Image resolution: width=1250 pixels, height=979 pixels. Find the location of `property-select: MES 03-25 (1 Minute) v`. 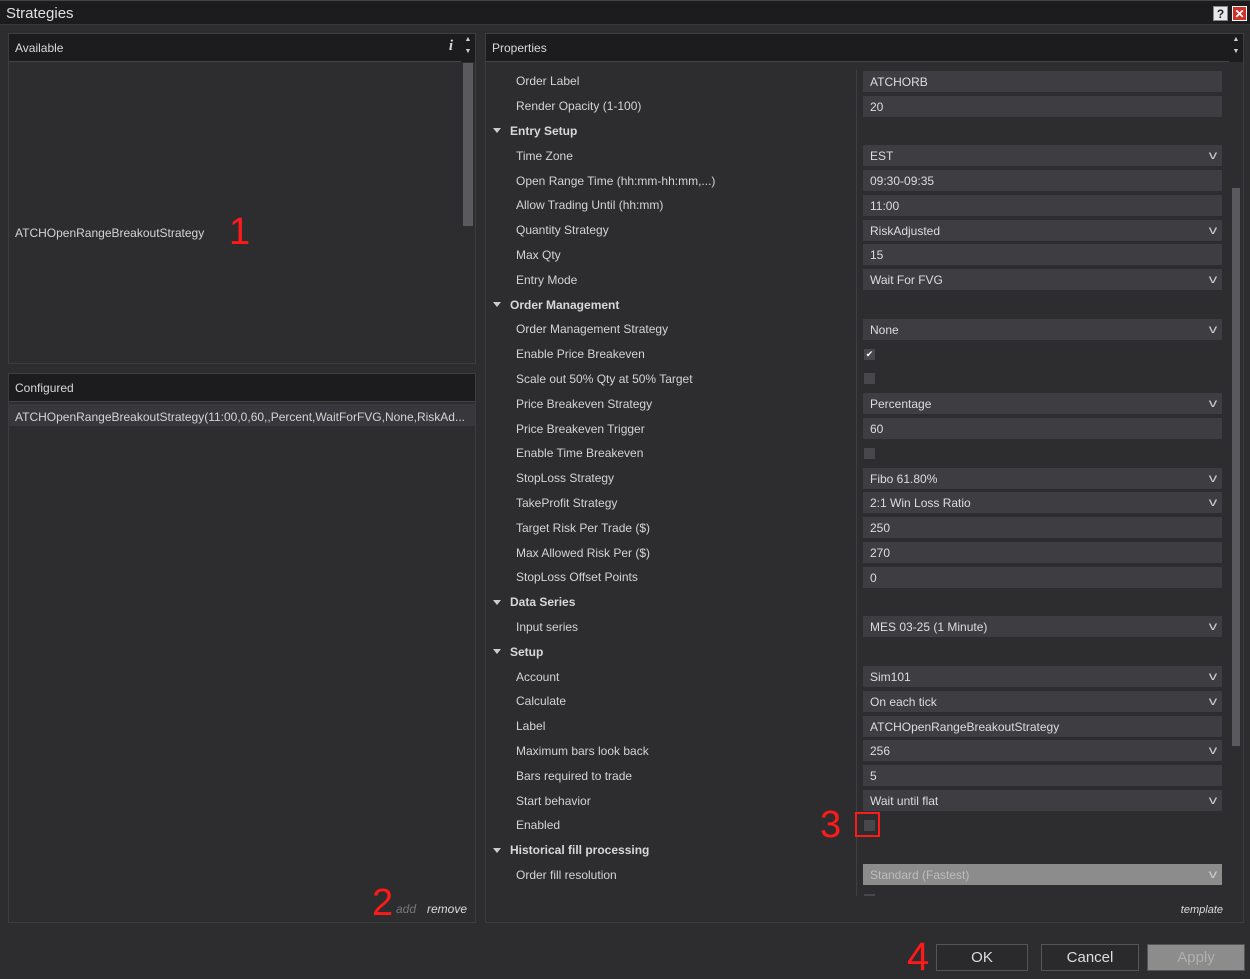

property-select: MES 03-25 (1 Minute) v is located at coordinates (1042, 627).